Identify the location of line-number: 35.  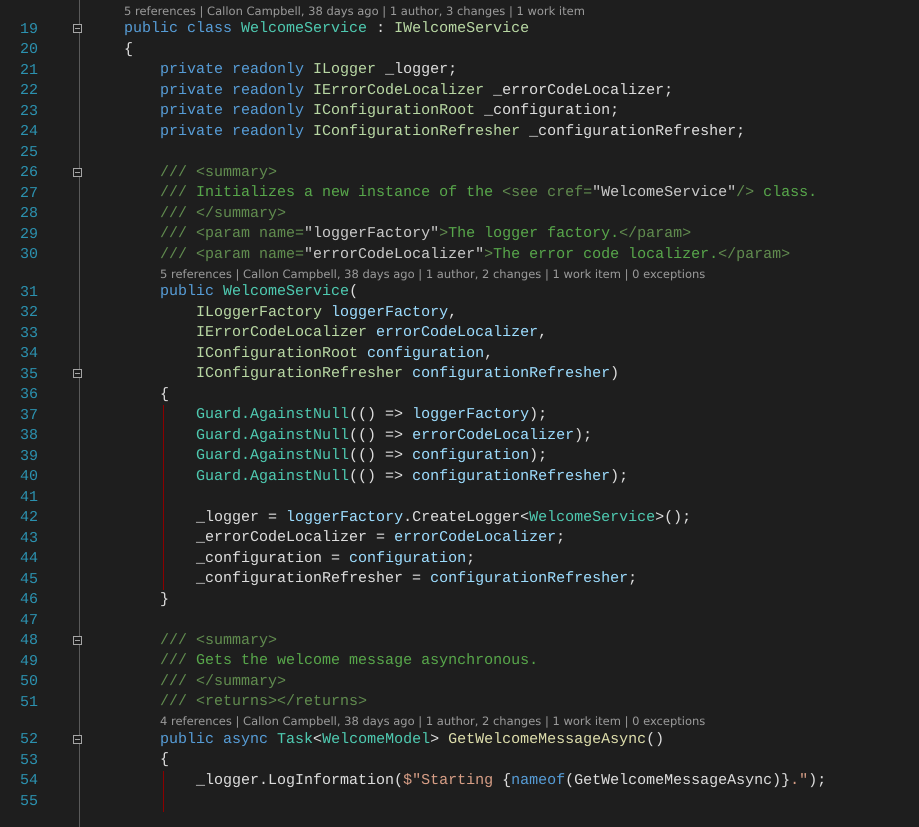
(28, 374).